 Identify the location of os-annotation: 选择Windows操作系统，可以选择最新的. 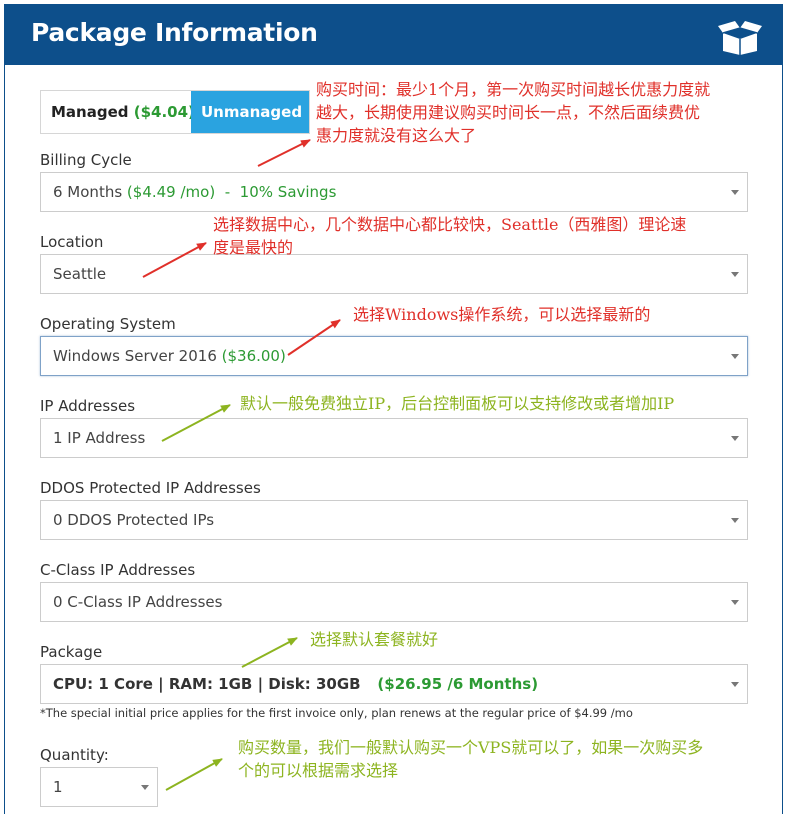
(502, 314).